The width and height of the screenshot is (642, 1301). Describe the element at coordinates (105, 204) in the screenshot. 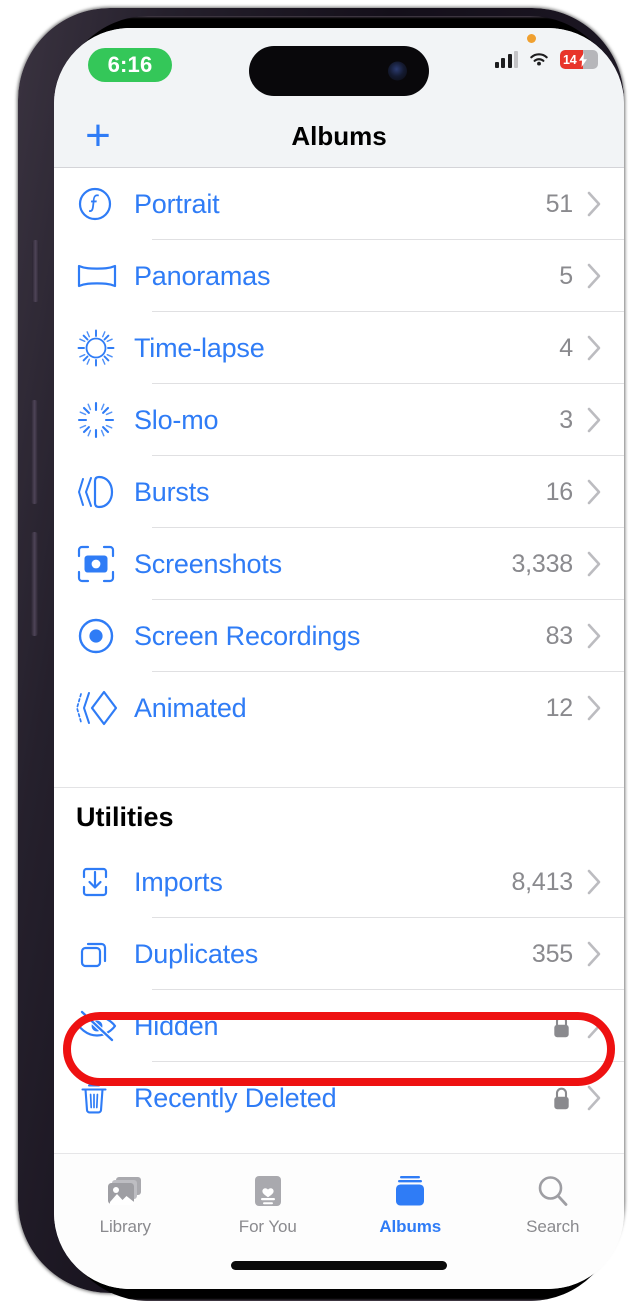

I see `portrait-f-circle-icon` at that location.